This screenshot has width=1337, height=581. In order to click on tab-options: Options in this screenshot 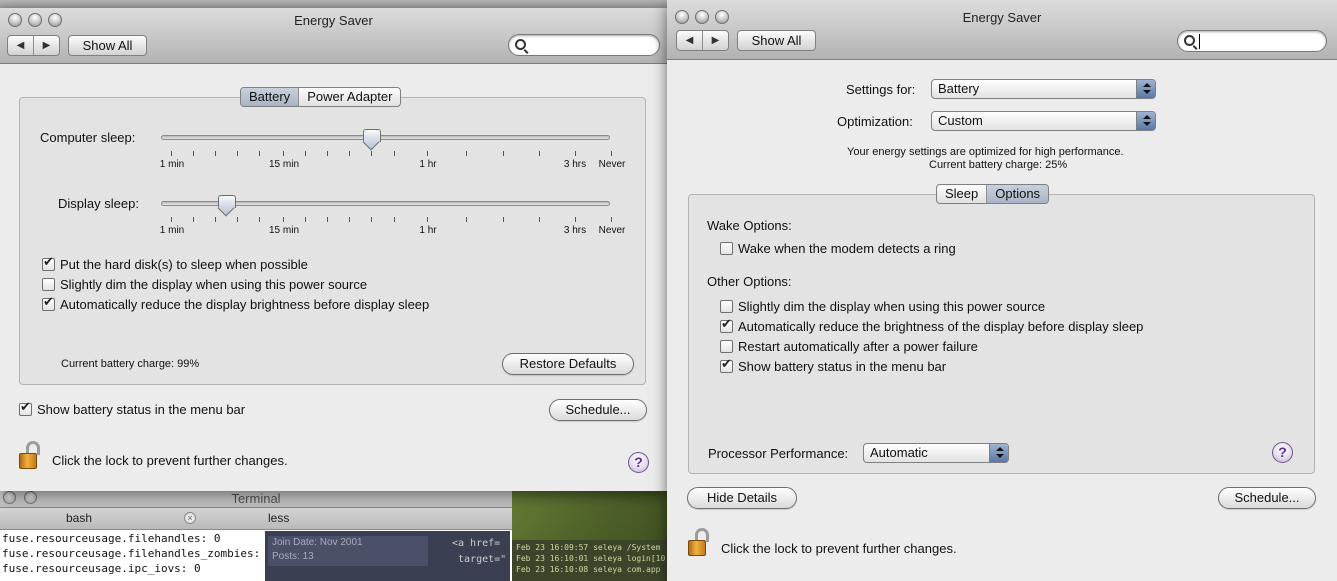, I will do `click(1017, 194)`.